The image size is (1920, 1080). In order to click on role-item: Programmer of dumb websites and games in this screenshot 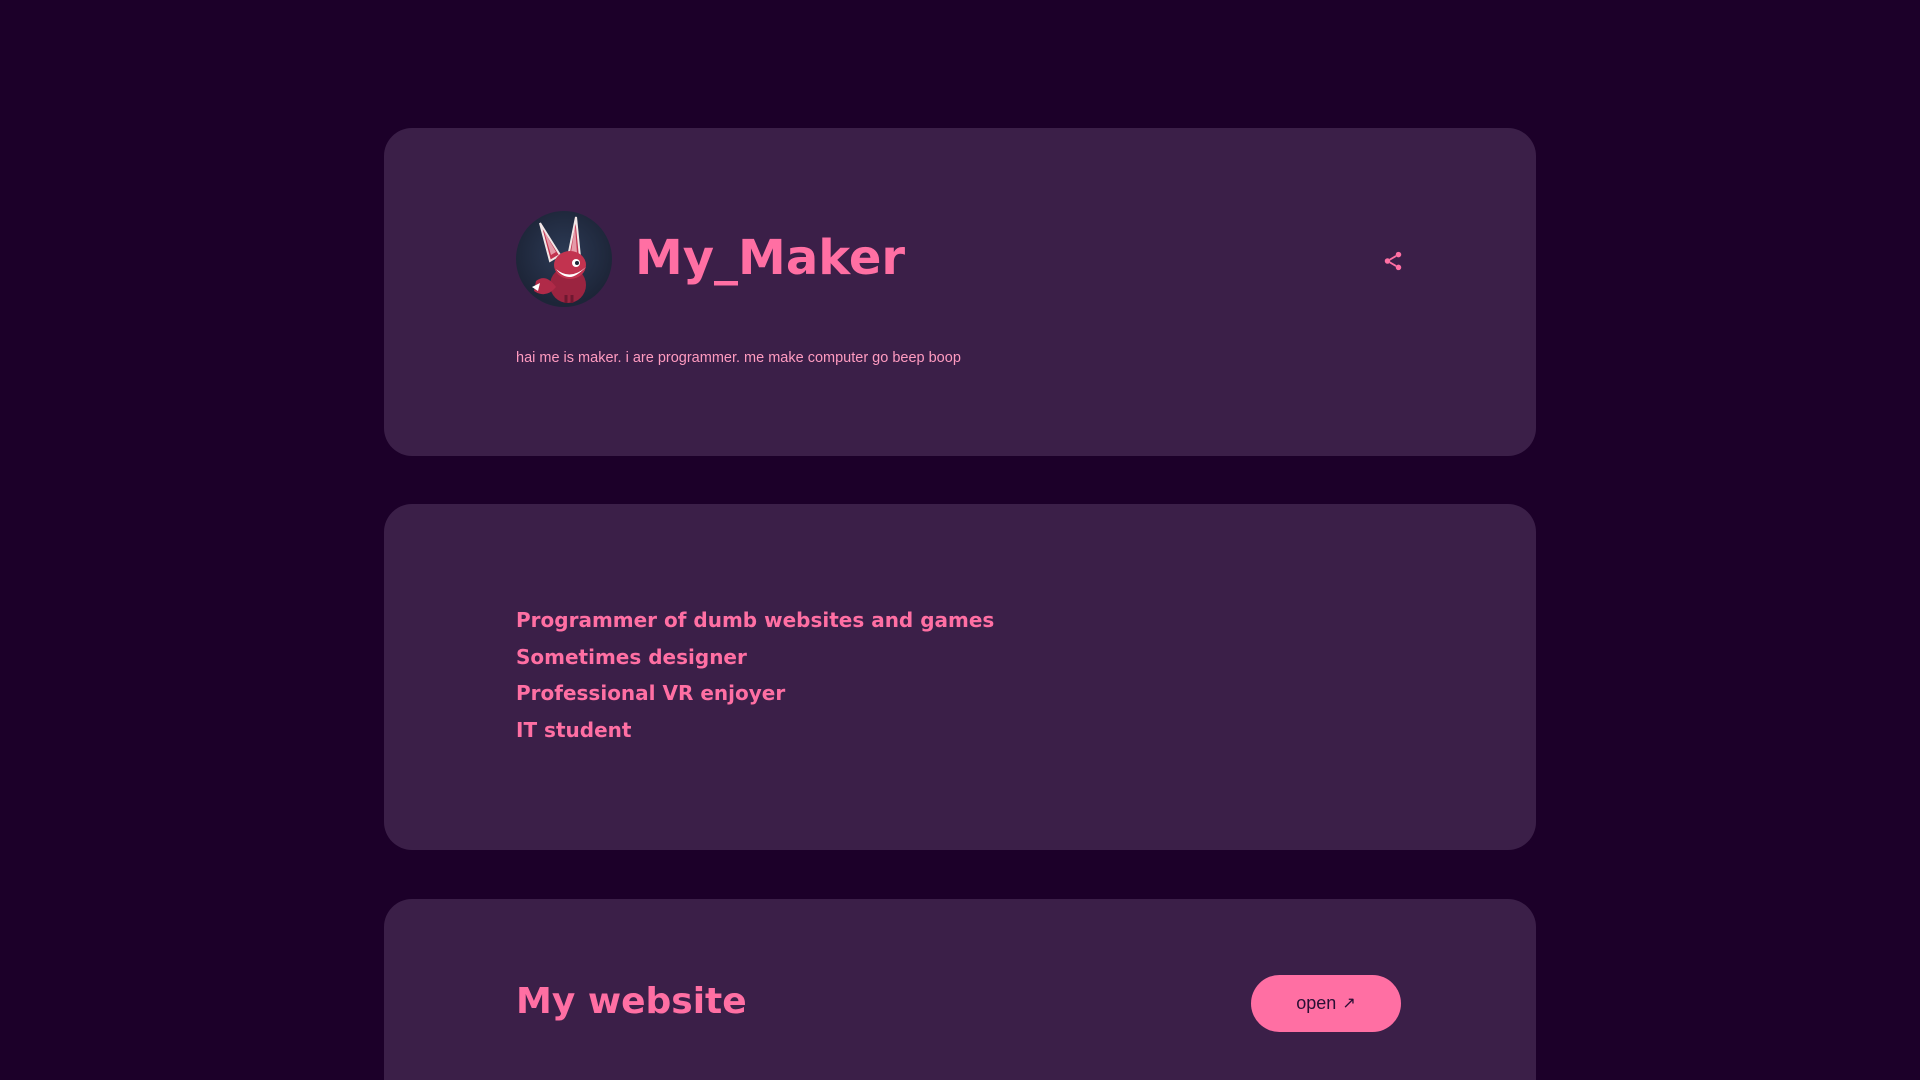, I will do `click(755, 620)`.